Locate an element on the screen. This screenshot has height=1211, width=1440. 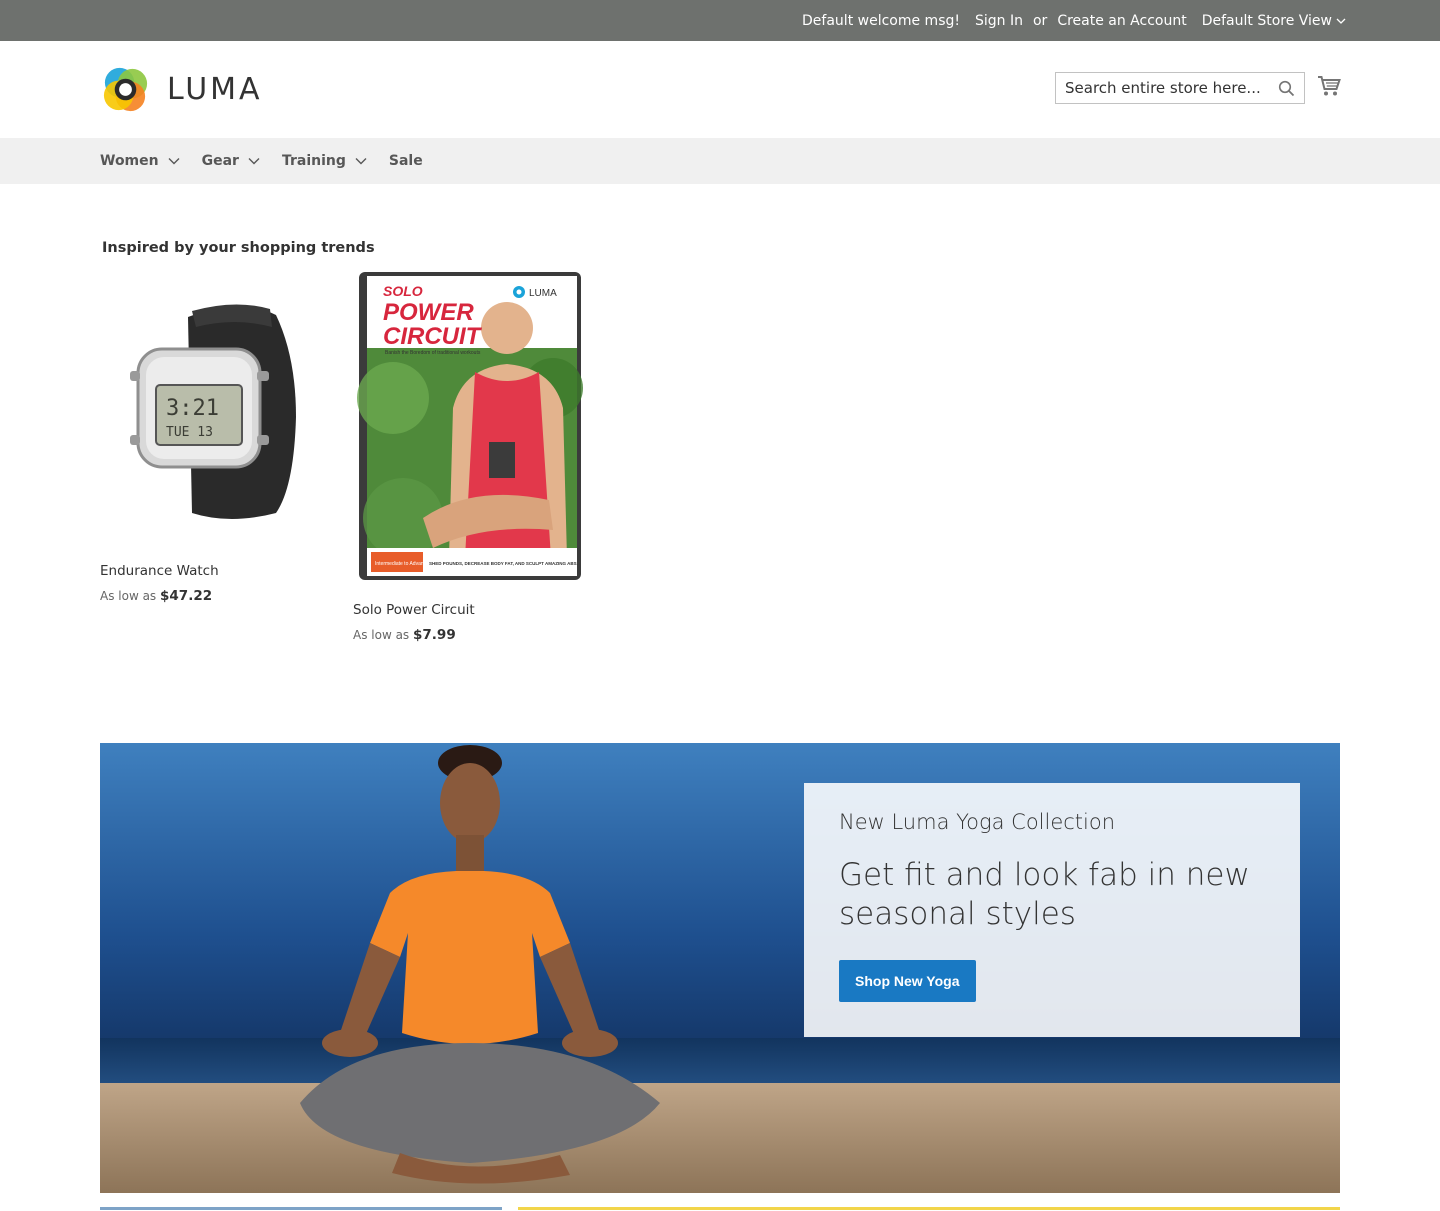
luma-logo: LUMA is located at coordinates (185, 89).